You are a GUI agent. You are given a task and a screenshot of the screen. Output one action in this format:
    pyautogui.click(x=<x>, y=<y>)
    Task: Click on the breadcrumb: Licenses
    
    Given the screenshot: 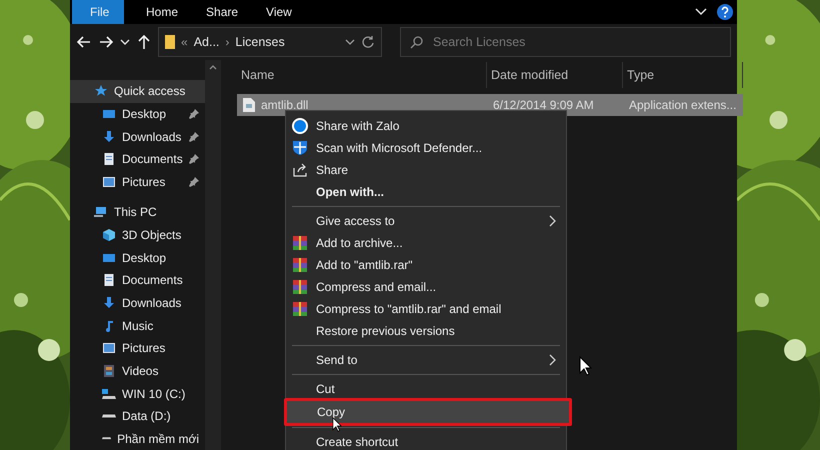 What is the action you would take?
    pyautogui.click(x=260, y=42)
    